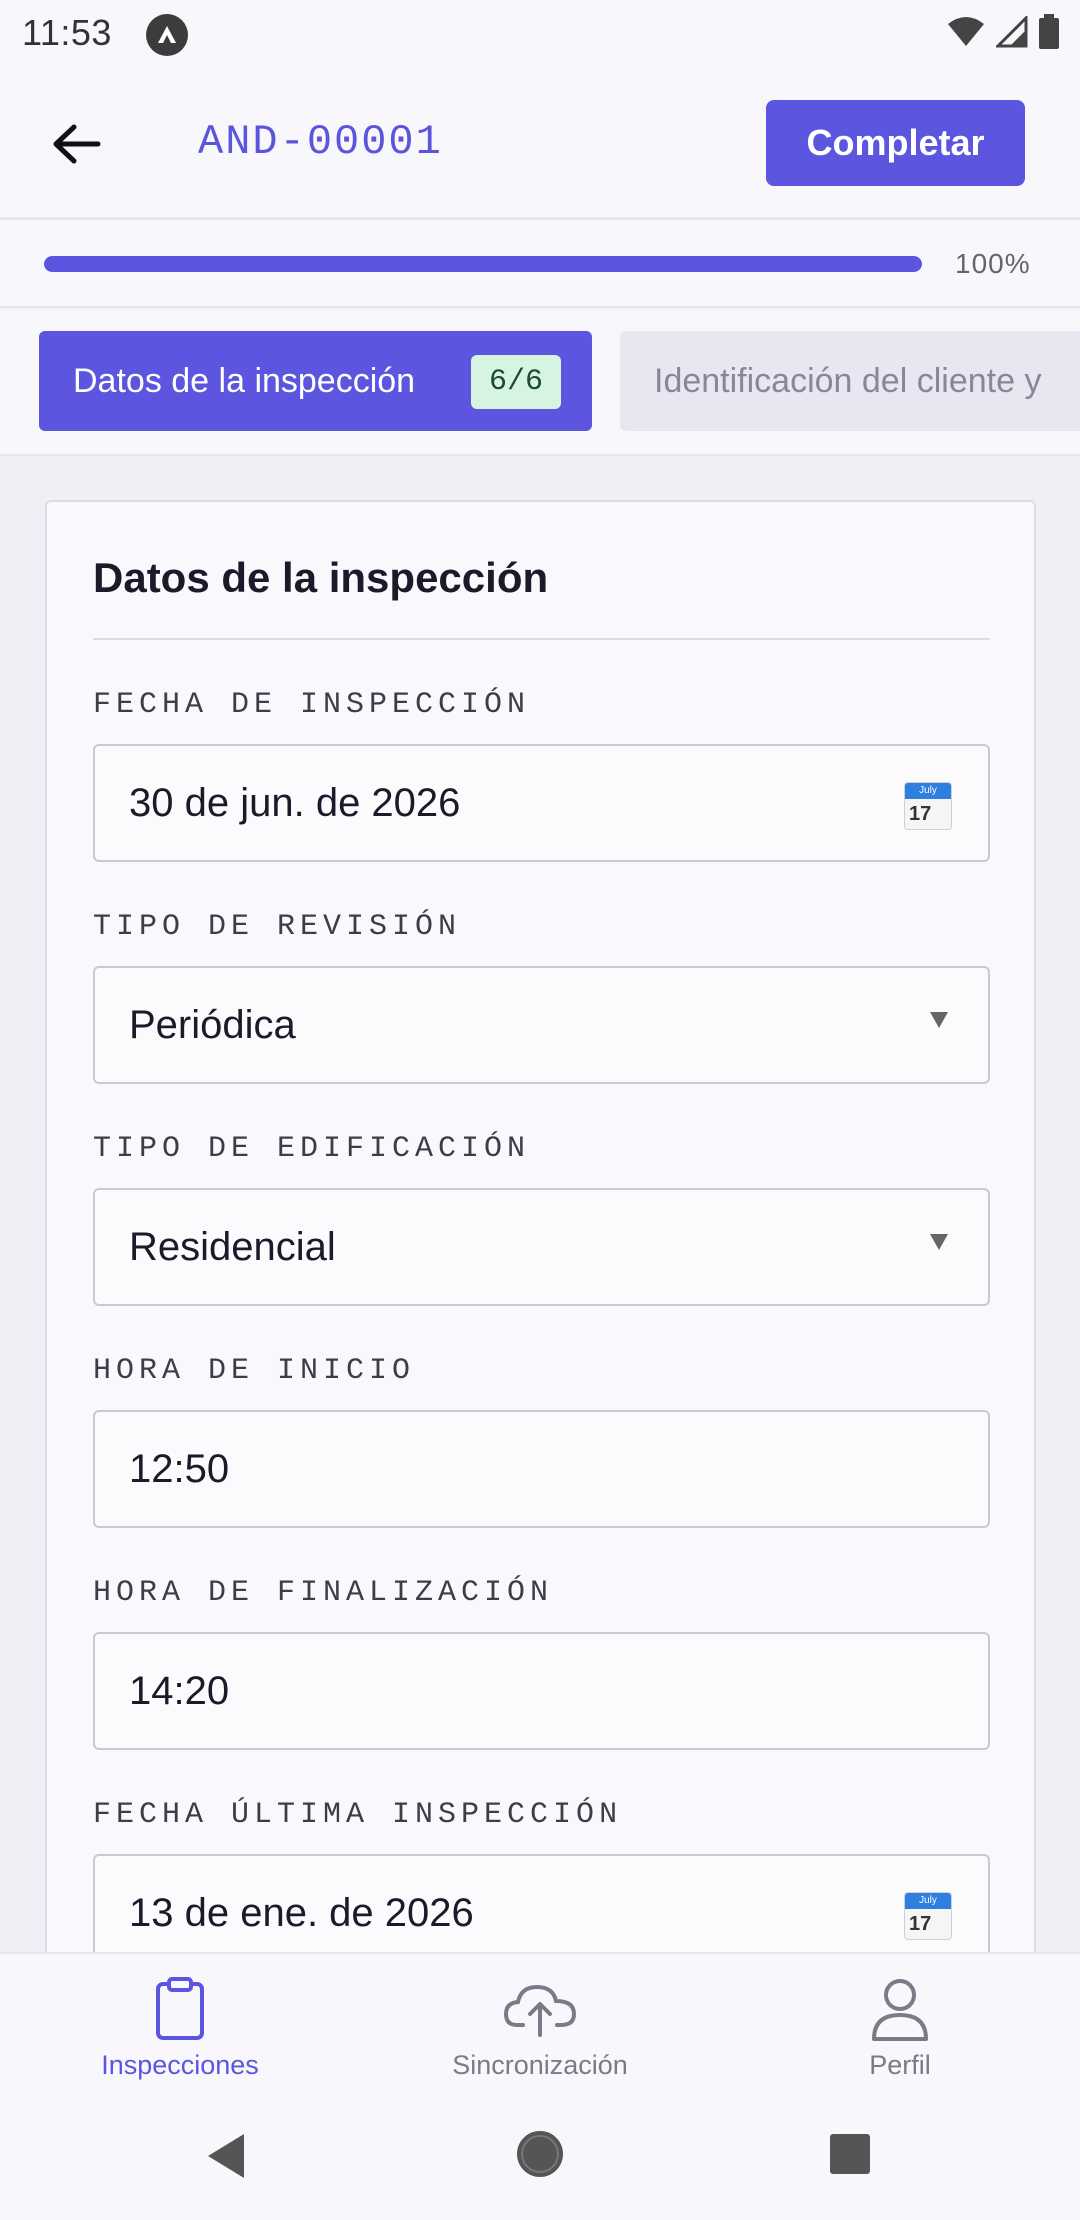  I want to click on divider, so click(541, 639).